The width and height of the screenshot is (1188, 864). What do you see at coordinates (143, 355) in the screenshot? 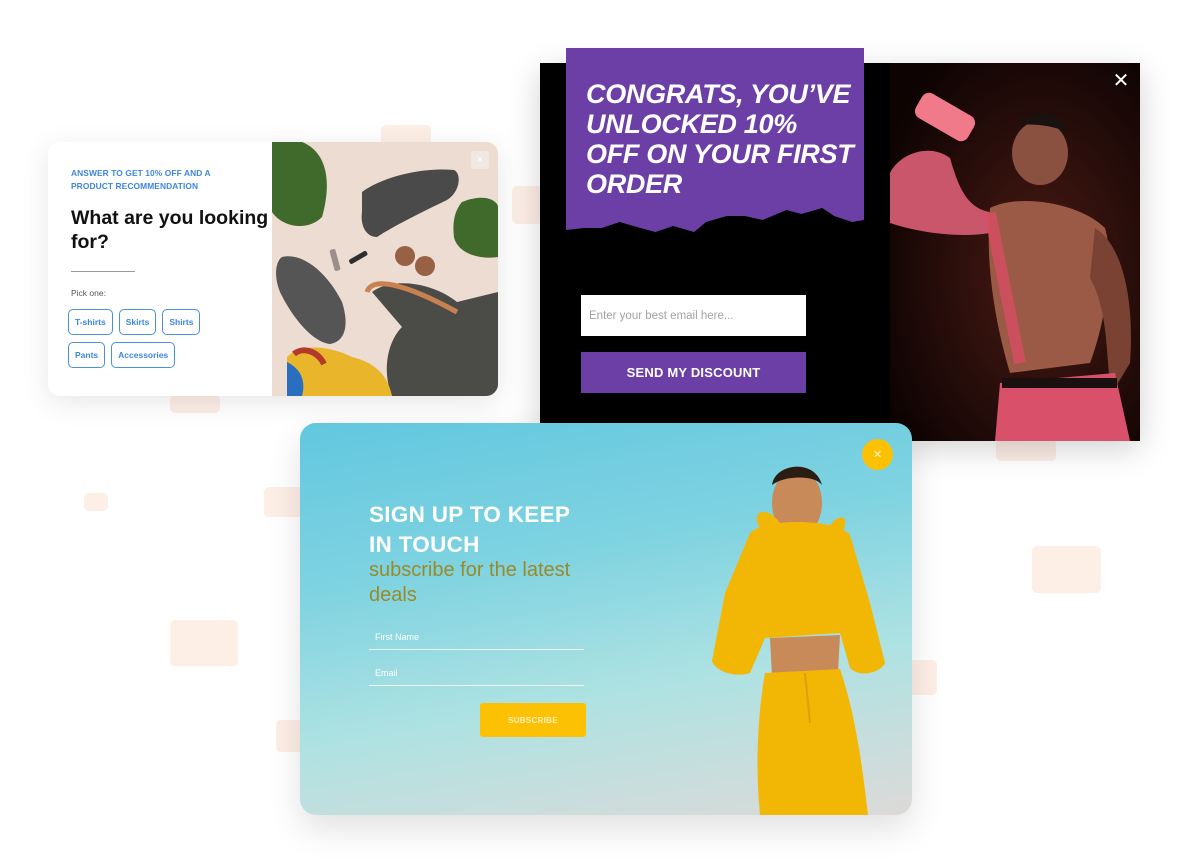
I see `option-accessories: Accessories` at bounding box center [143, 355].